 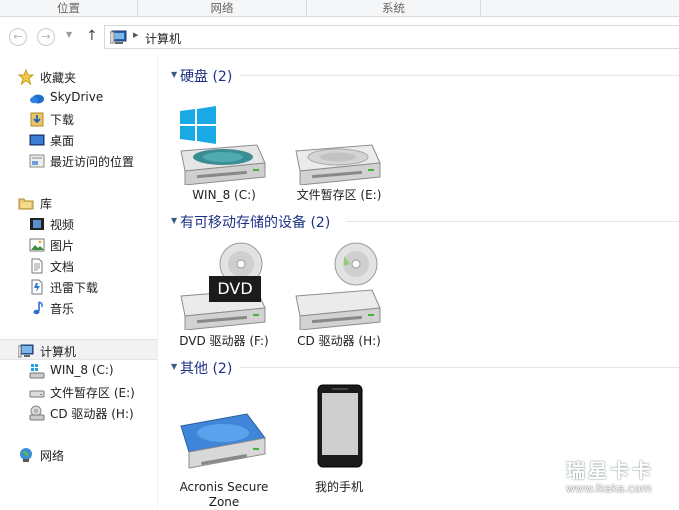 What do you see at coordinates (78, 202) in the screenshot?
I see `sidebar-item-libraries: 库` at bounding box center [78, 202].